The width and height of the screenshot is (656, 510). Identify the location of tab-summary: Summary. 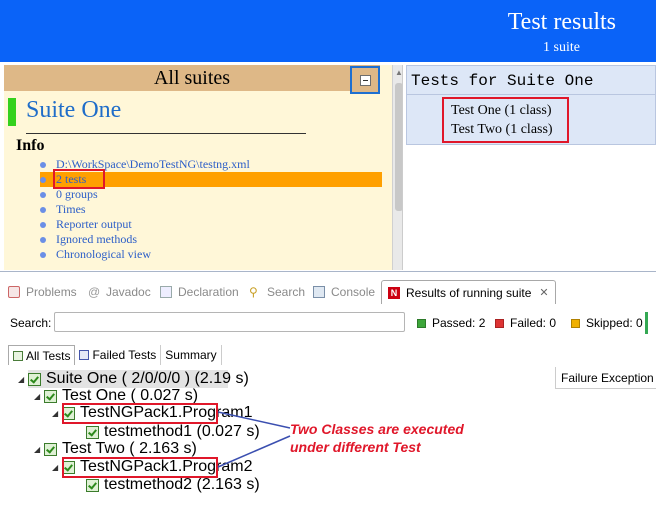
(191, 355).